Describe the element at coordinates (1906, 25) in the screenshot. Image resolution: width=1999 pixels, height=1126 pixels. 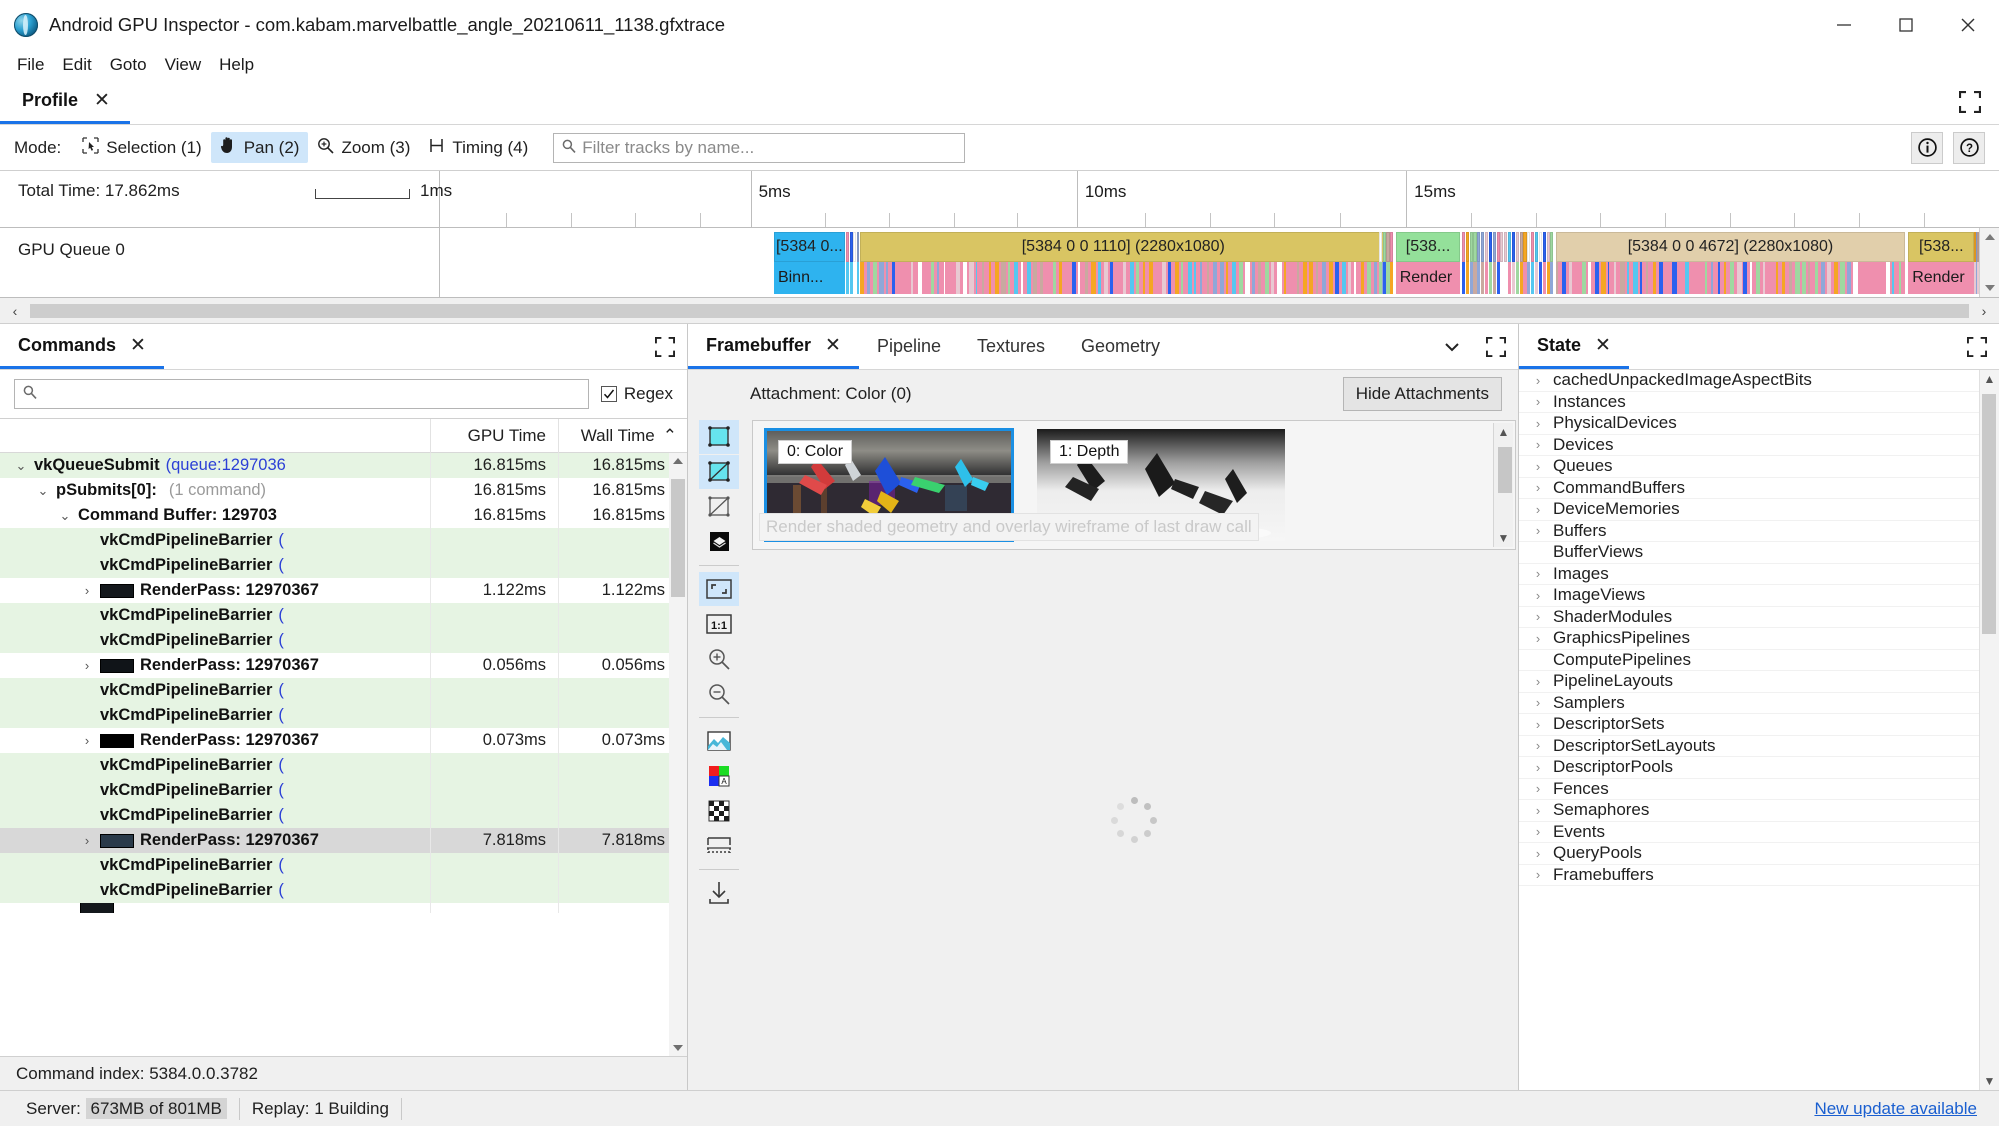
I see `maximize-button` at that location.